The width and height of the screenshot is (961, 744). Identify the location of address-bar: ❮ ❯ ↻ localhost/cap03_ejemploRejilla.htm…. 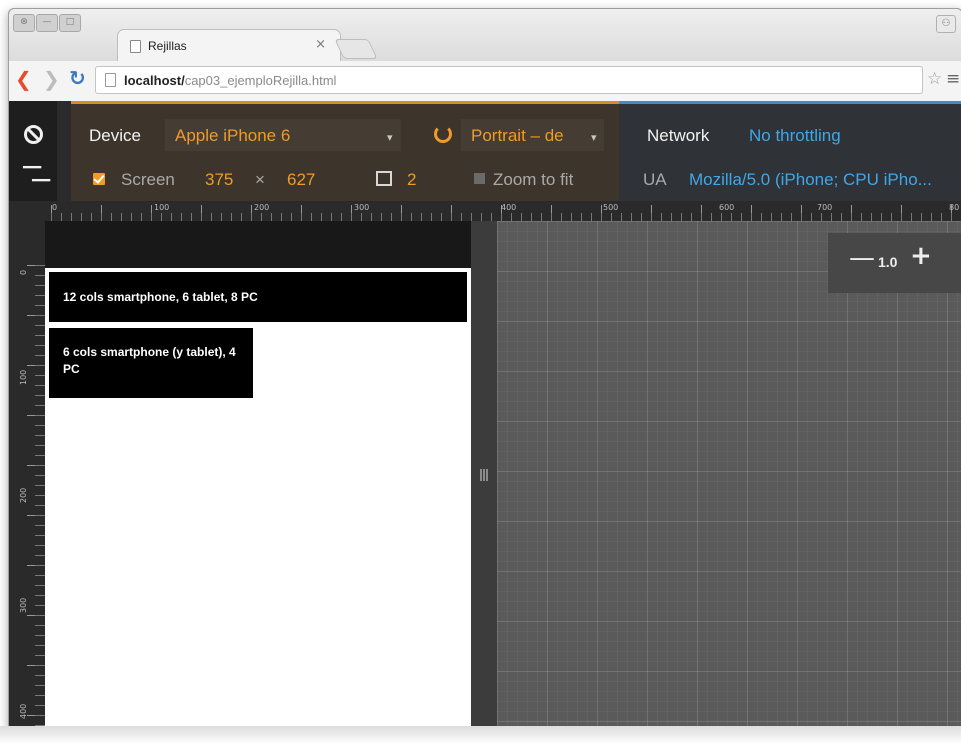
(485, 81).